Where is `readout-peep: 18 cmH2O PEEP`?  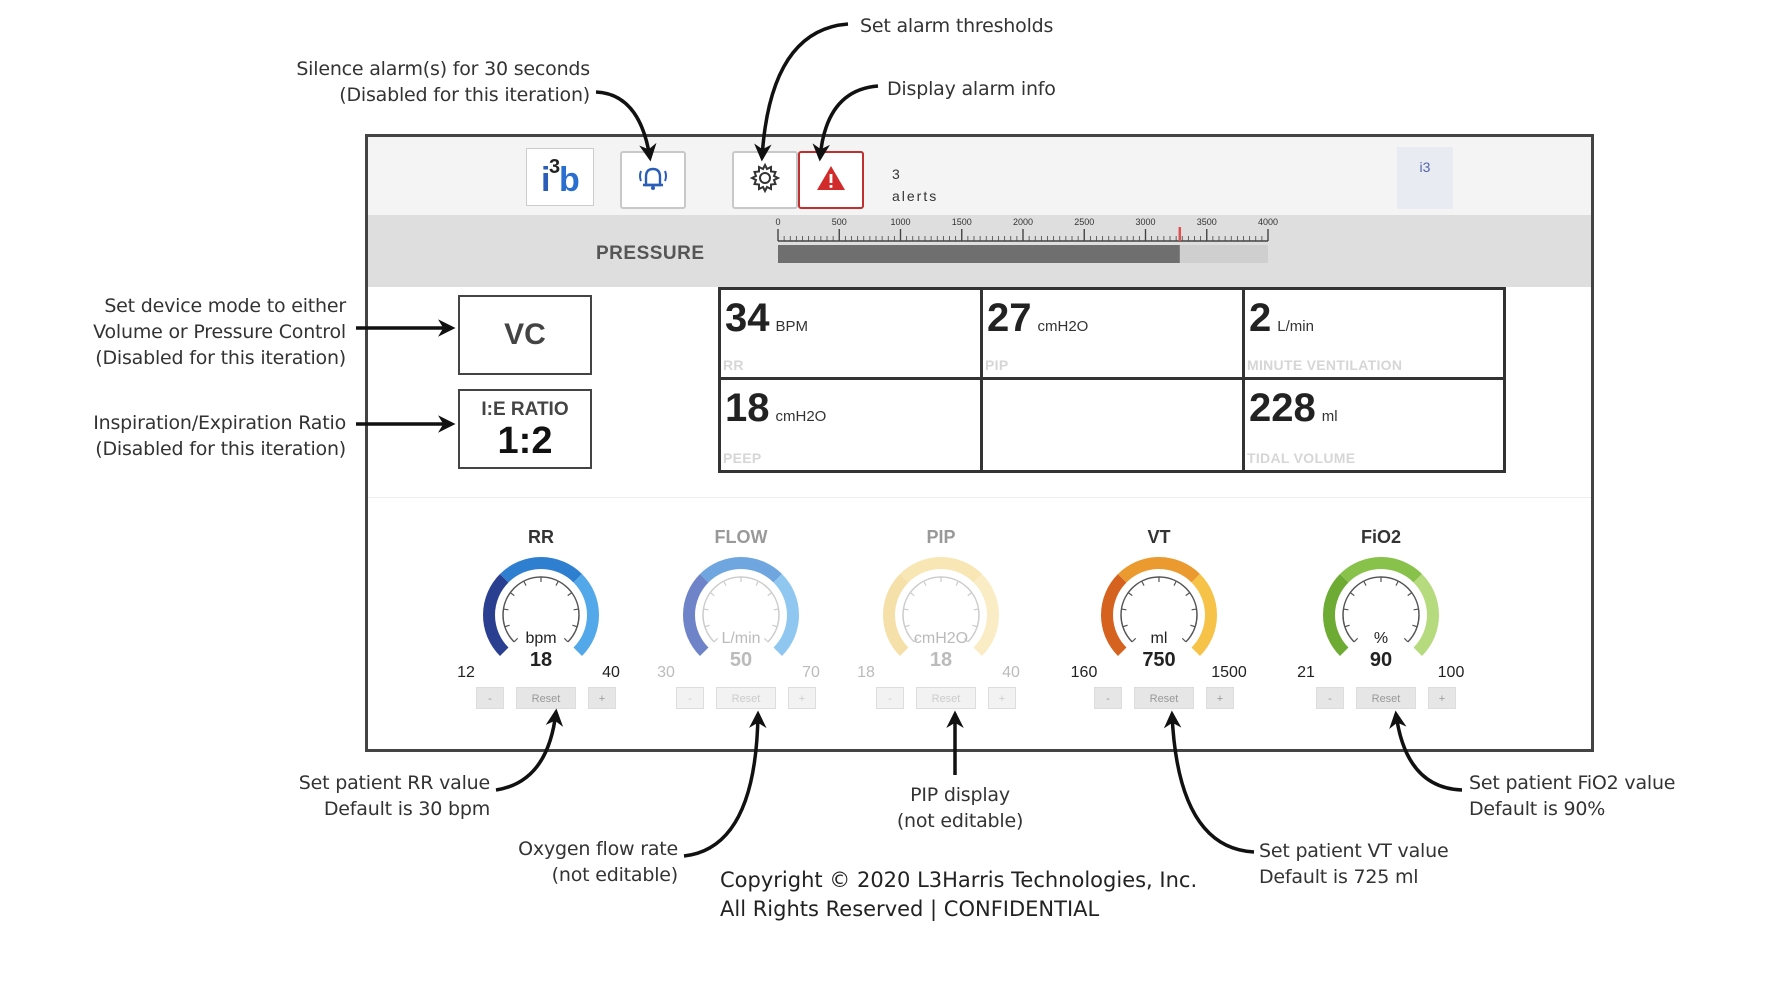
readout-peep: 18 cmH2O PEEP is located at coordinates (852, 425).